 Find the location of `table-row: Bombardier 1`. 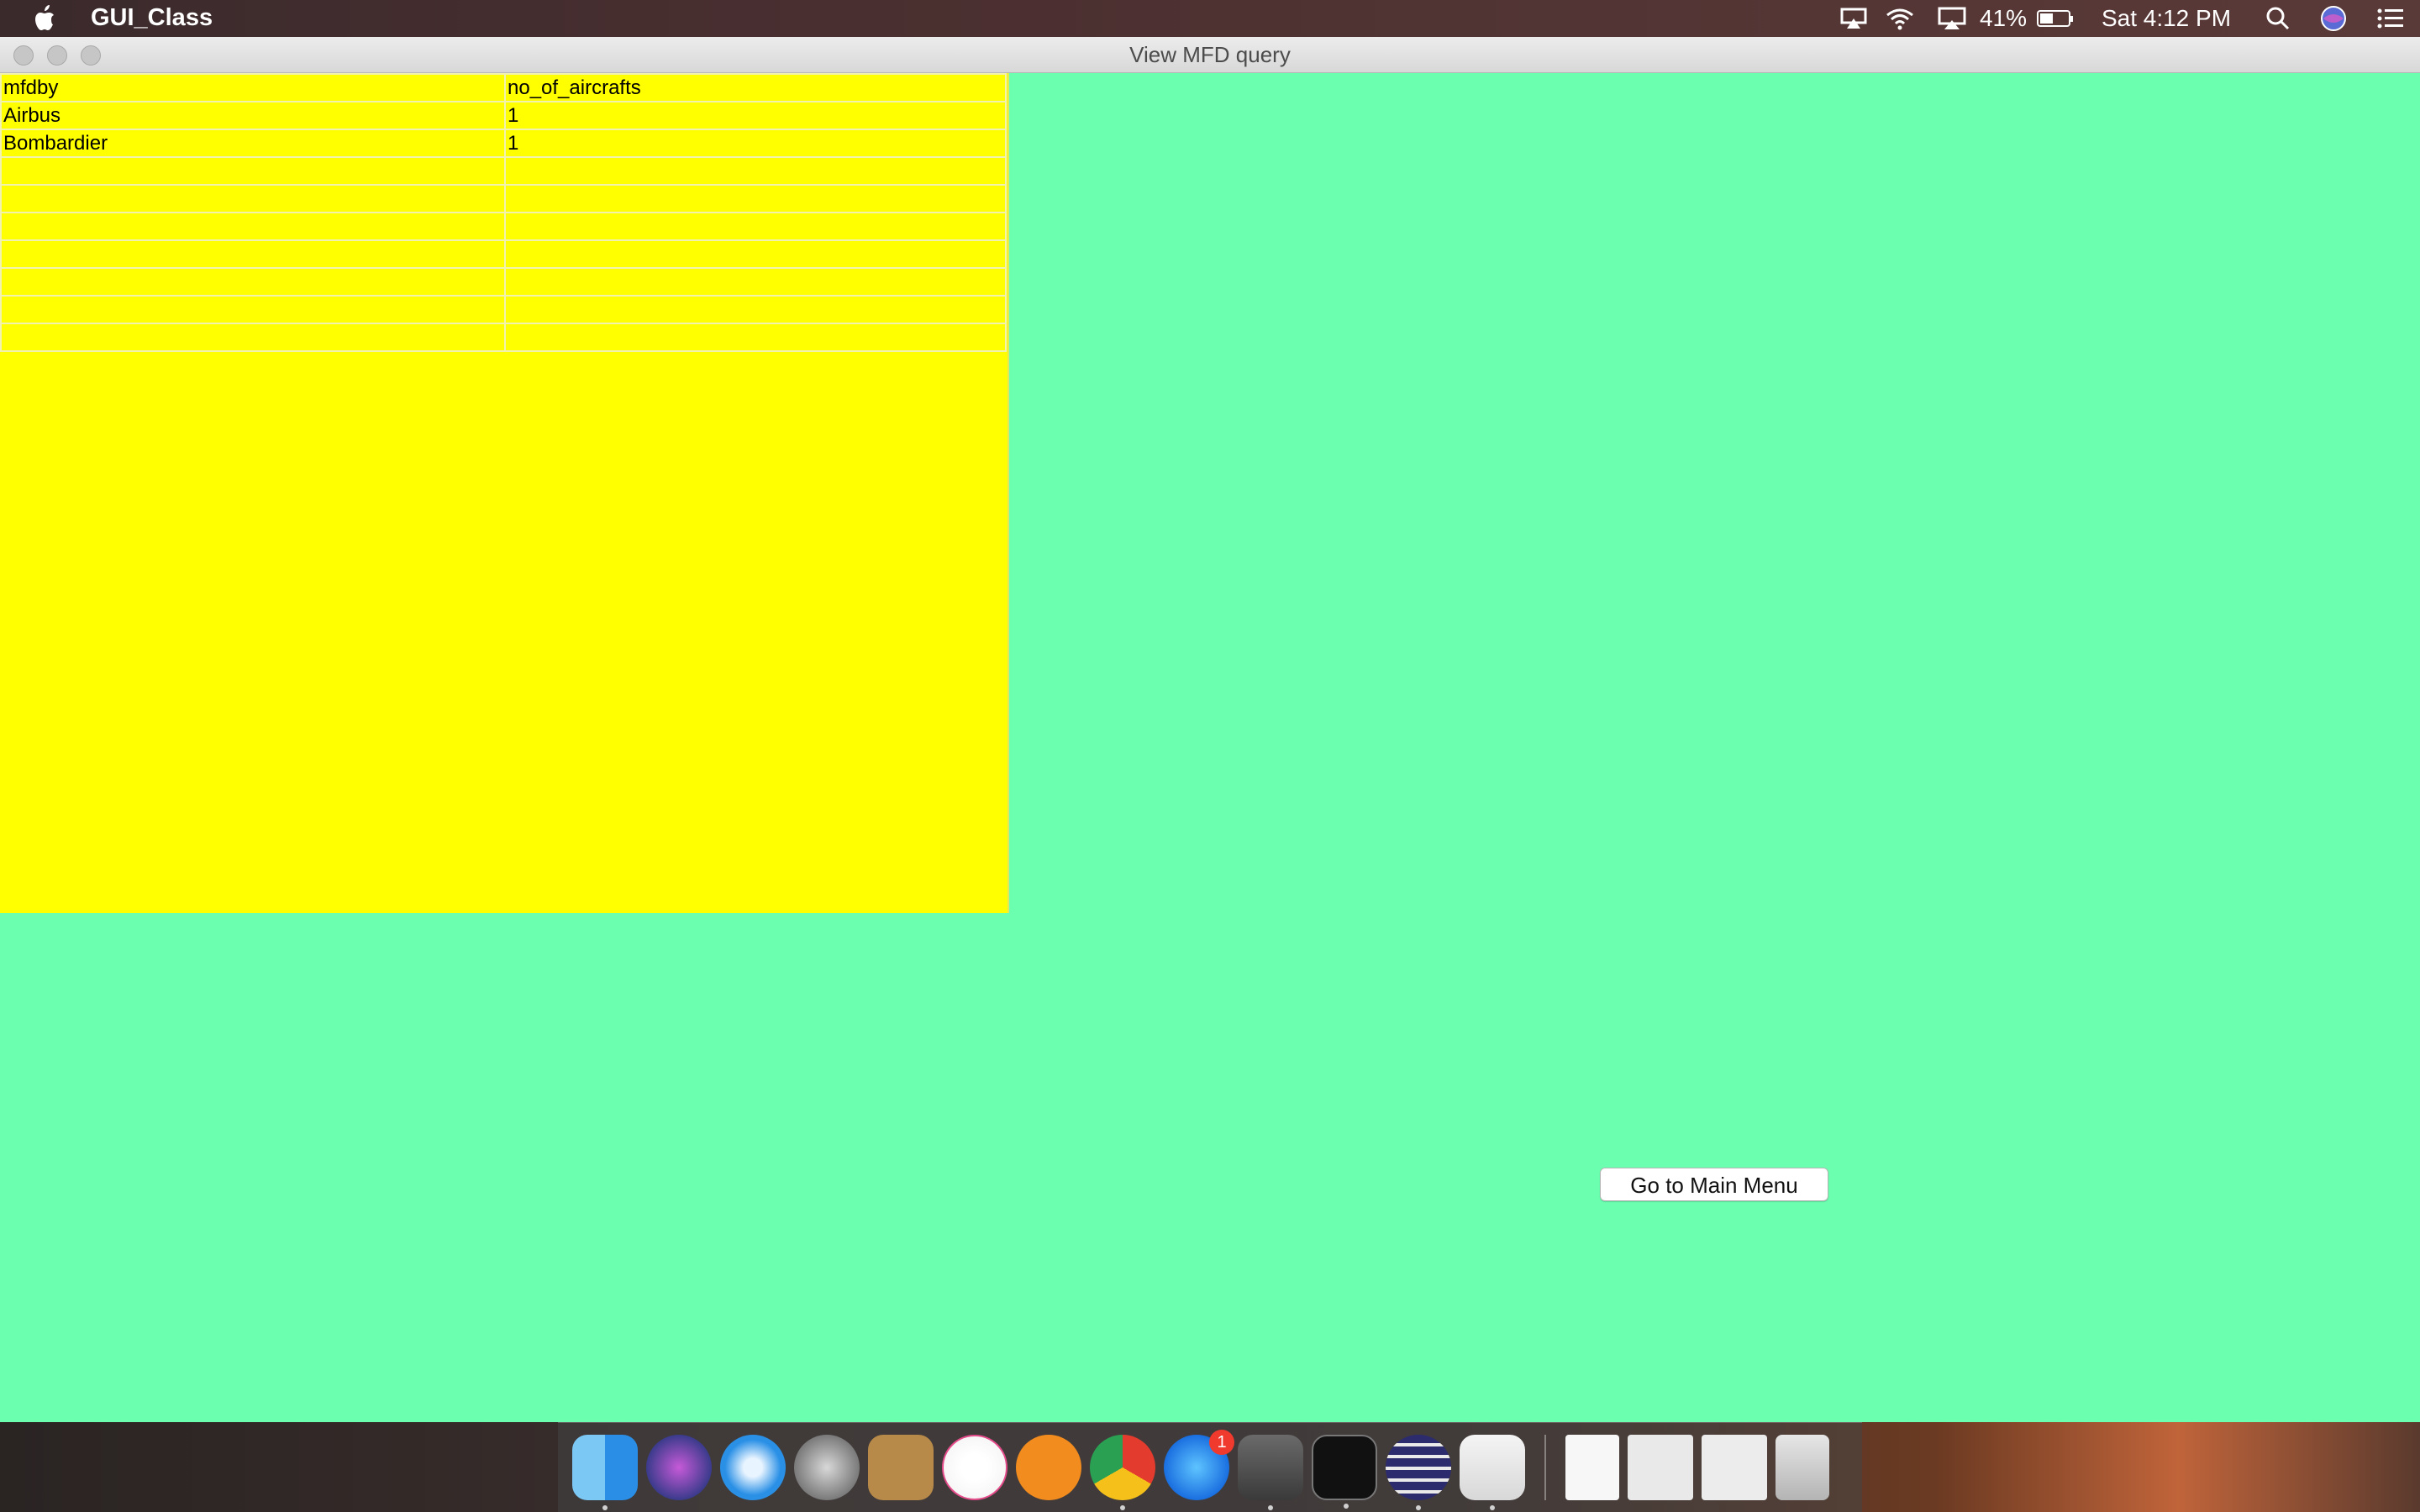

table-row: Bombardier 1 is located at coordinates (503, 143).